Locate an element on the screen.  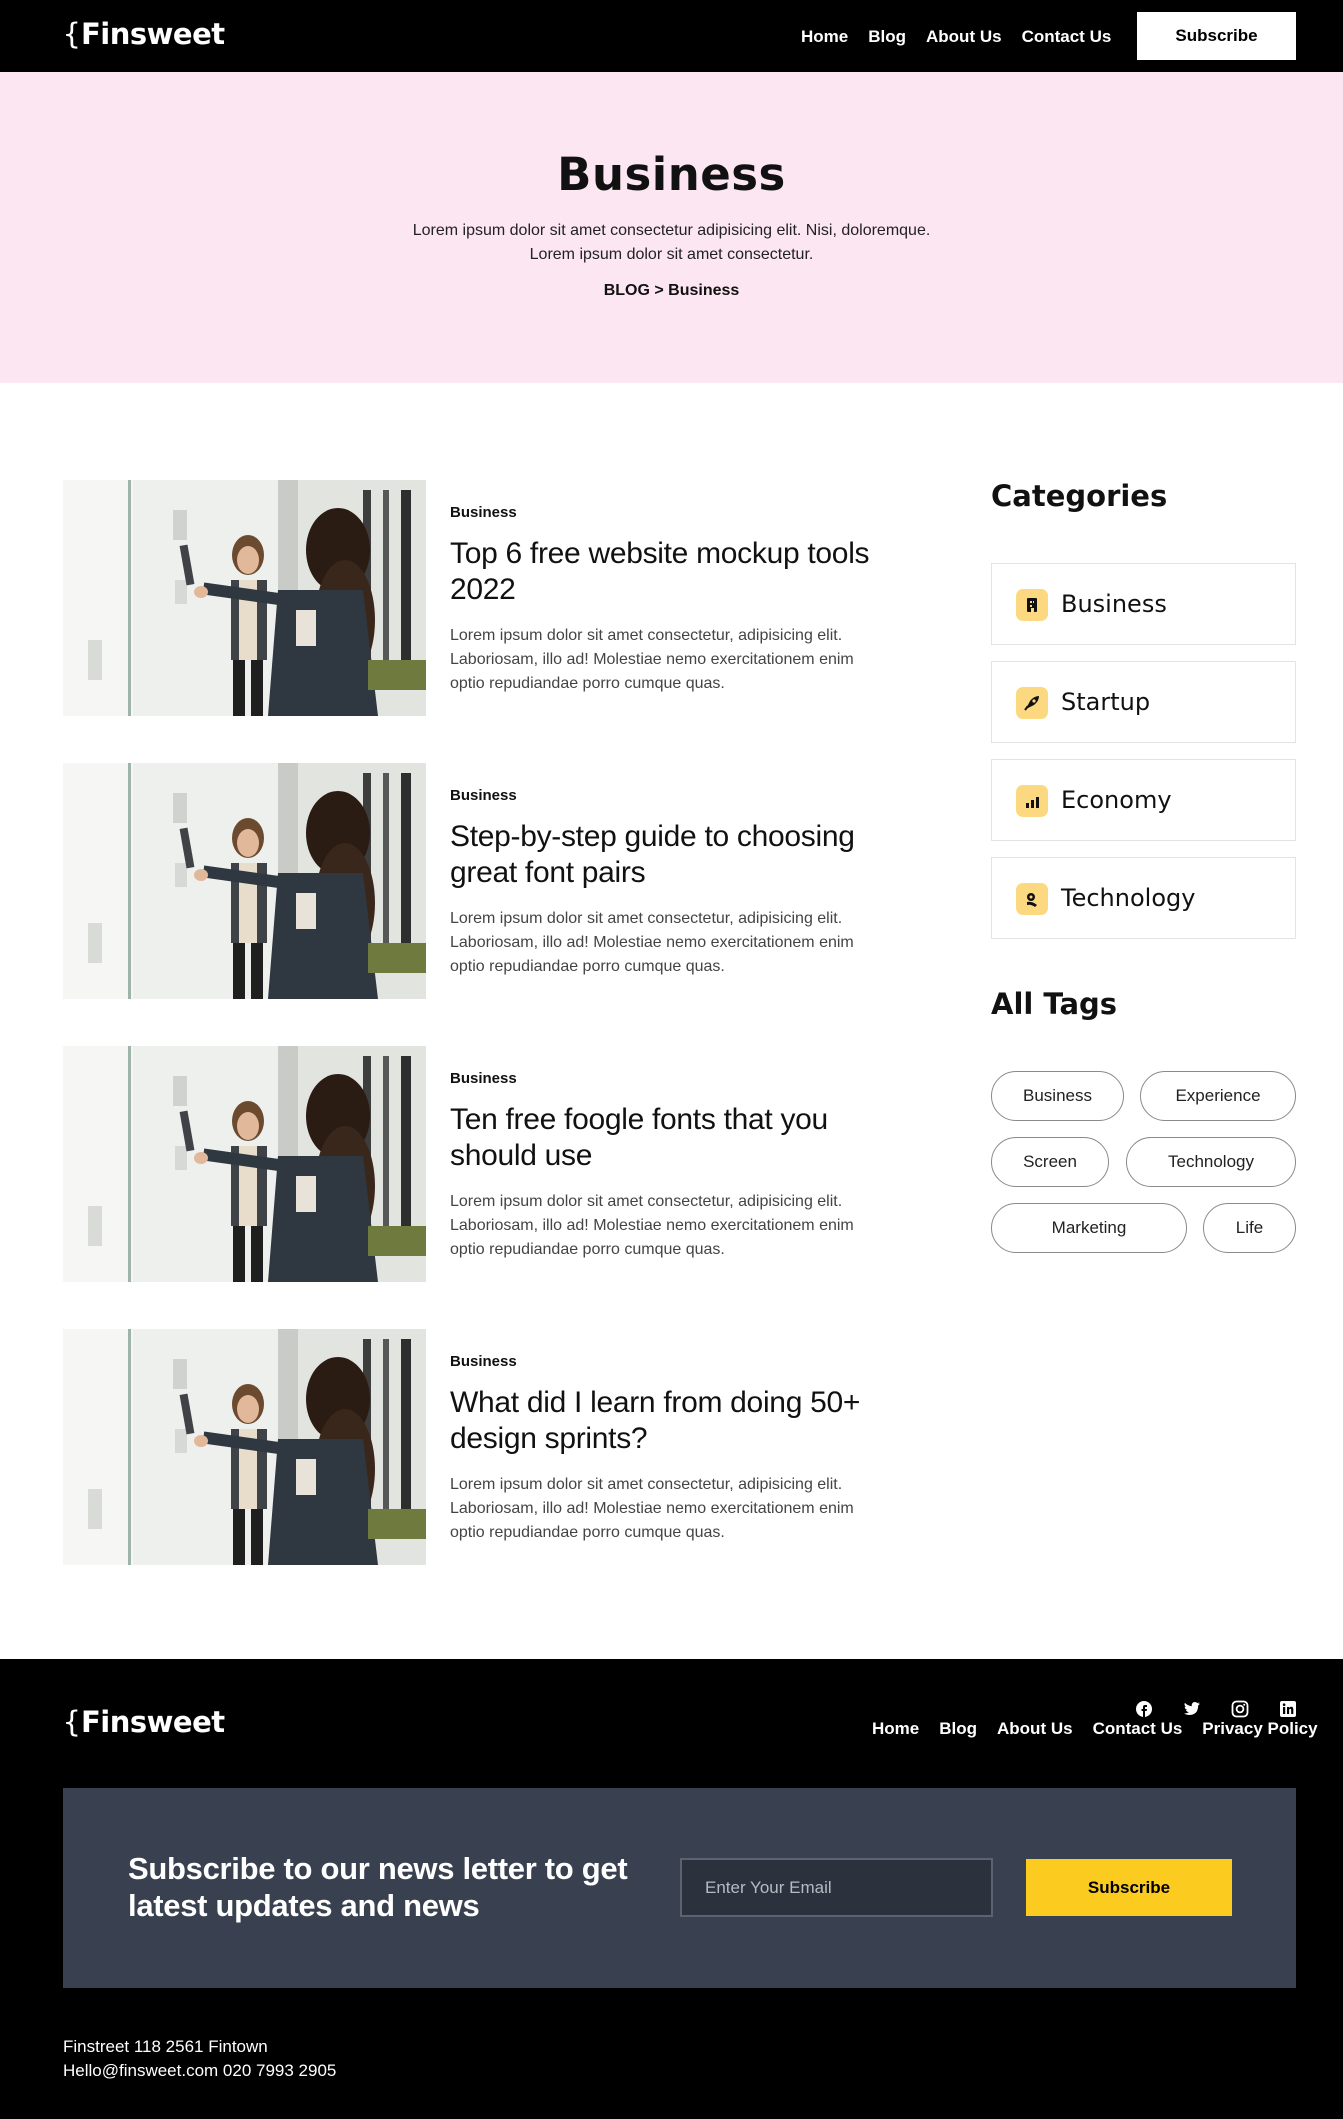
bar-chart-icon is located at coordinates (1032, 801).